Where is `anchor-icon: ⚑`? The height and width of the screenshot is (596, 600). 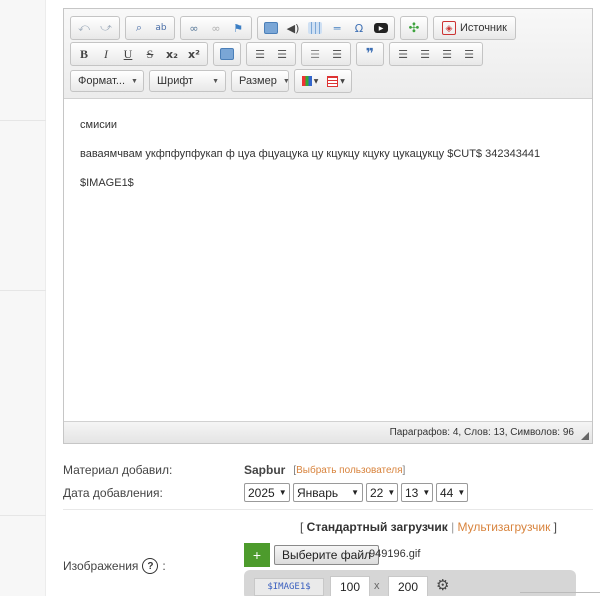
anchor-icon: ⚑ is located at coordinates (238, 28).